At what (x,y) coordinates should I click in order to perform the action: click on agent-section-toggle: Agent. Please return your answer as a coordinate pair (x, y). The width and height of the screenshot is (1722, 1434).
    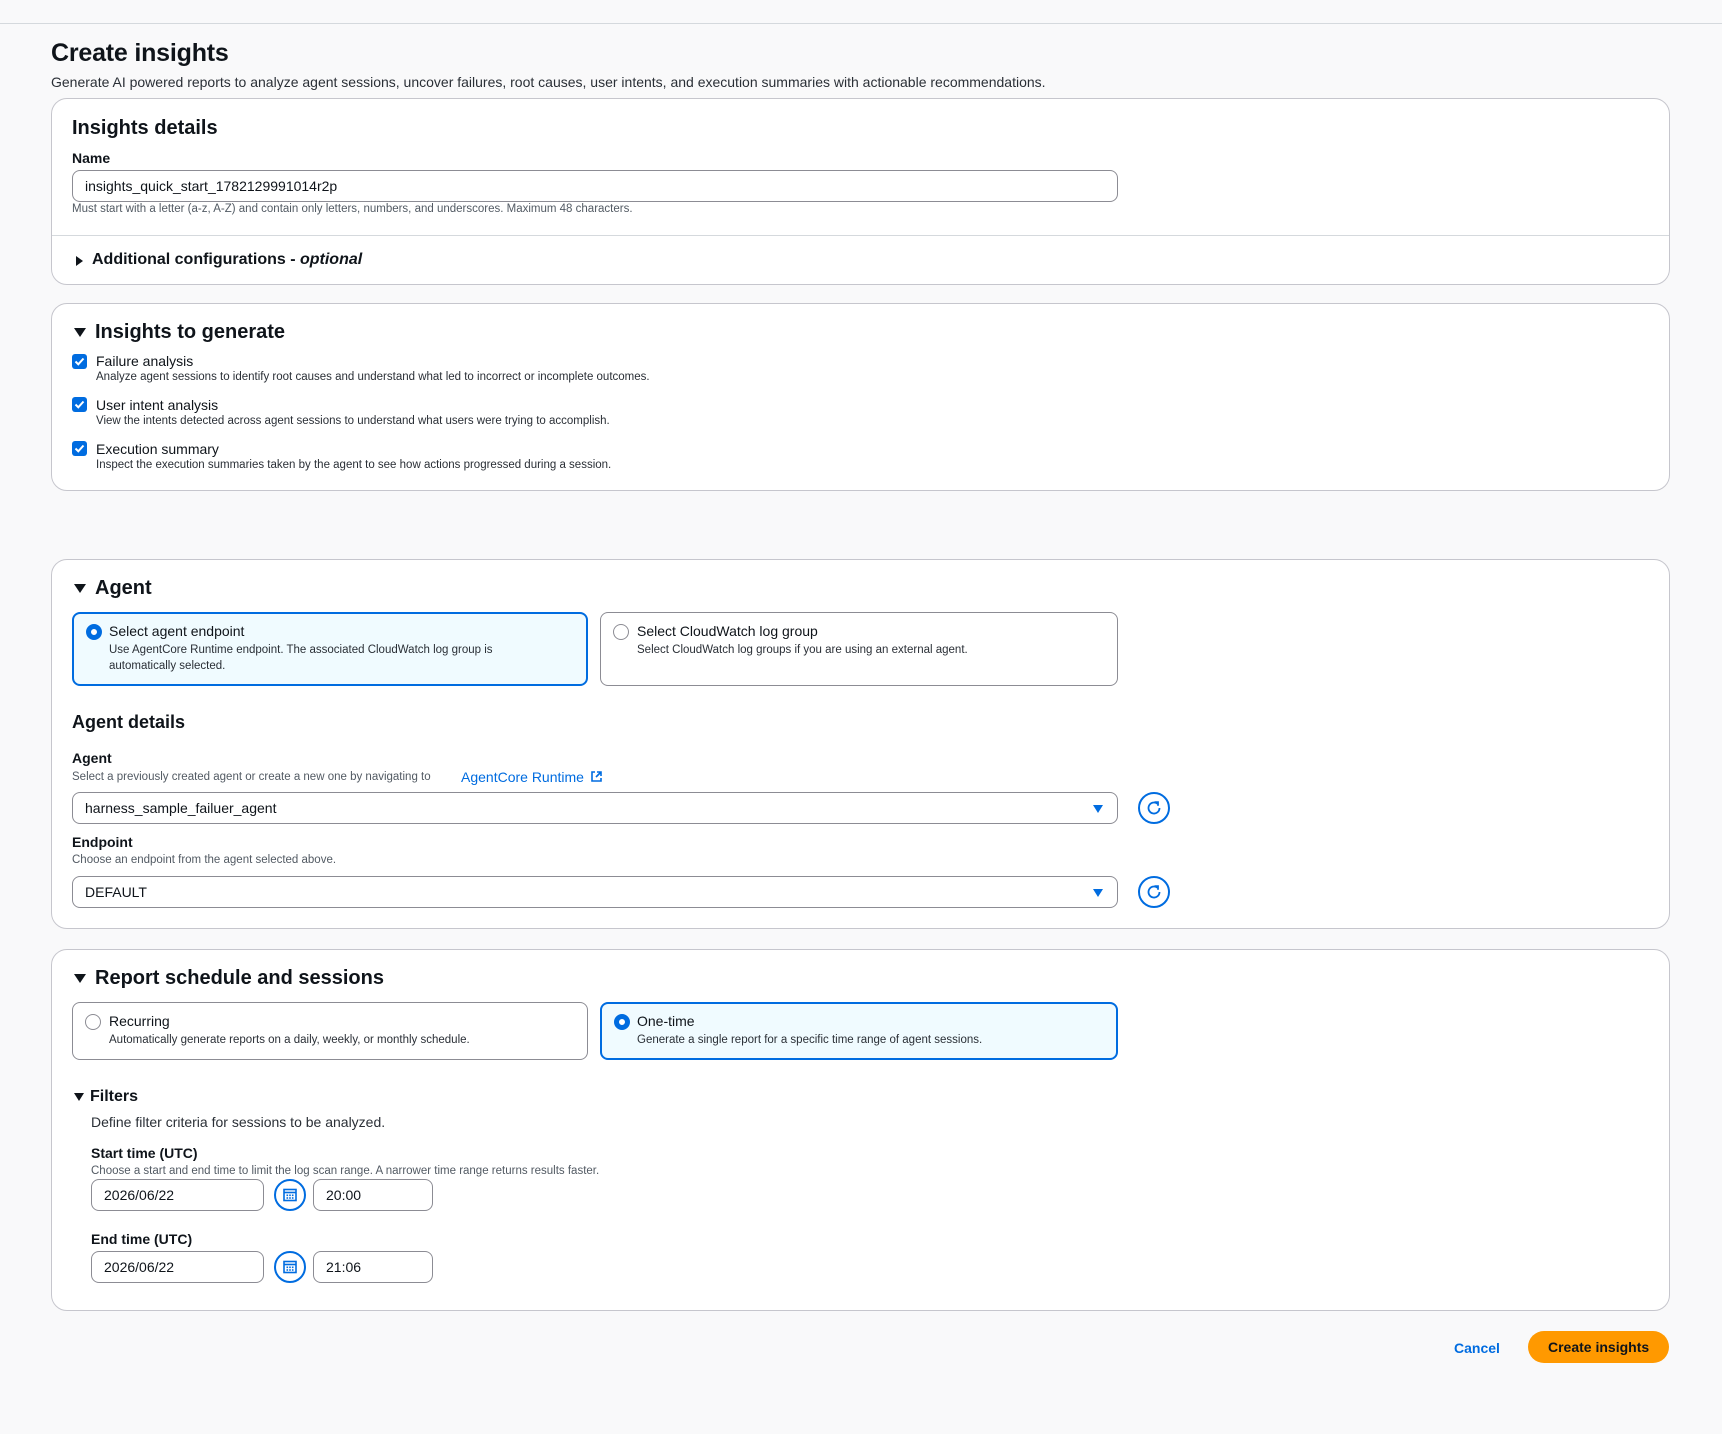
    Looking at the image, I should click on (132, 589).